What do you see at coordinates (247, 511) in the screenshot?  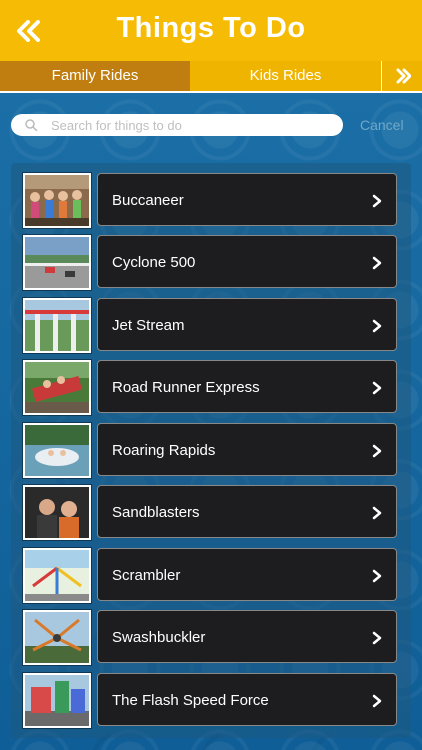 I see `ride-card: Sandblasters` at bounding box center [247, 511].